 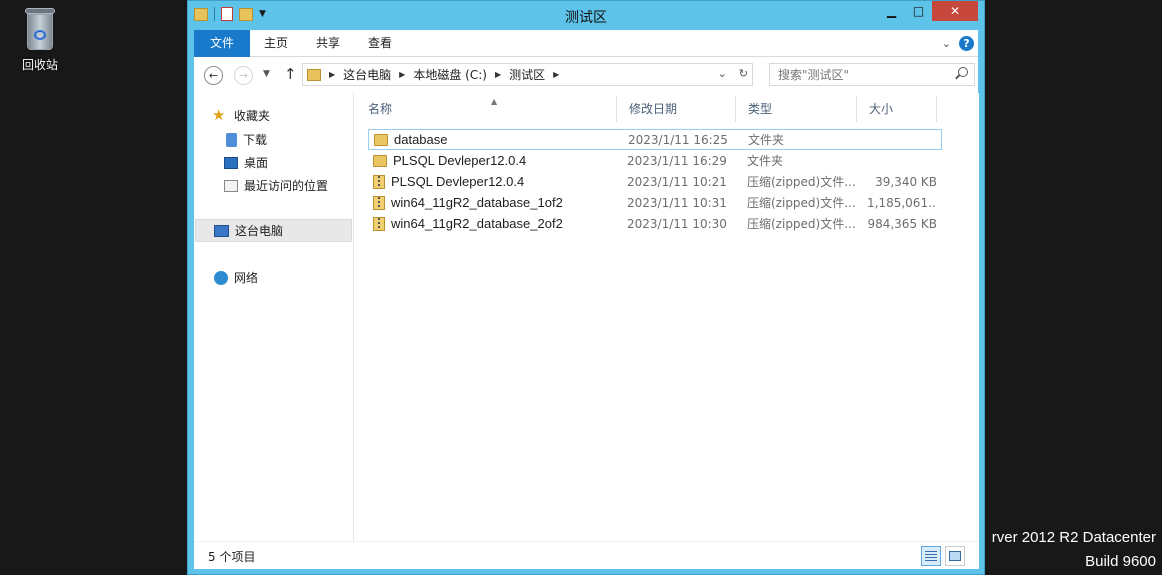 I want to click on tab-view: 查看, so click(x=380, y=43).